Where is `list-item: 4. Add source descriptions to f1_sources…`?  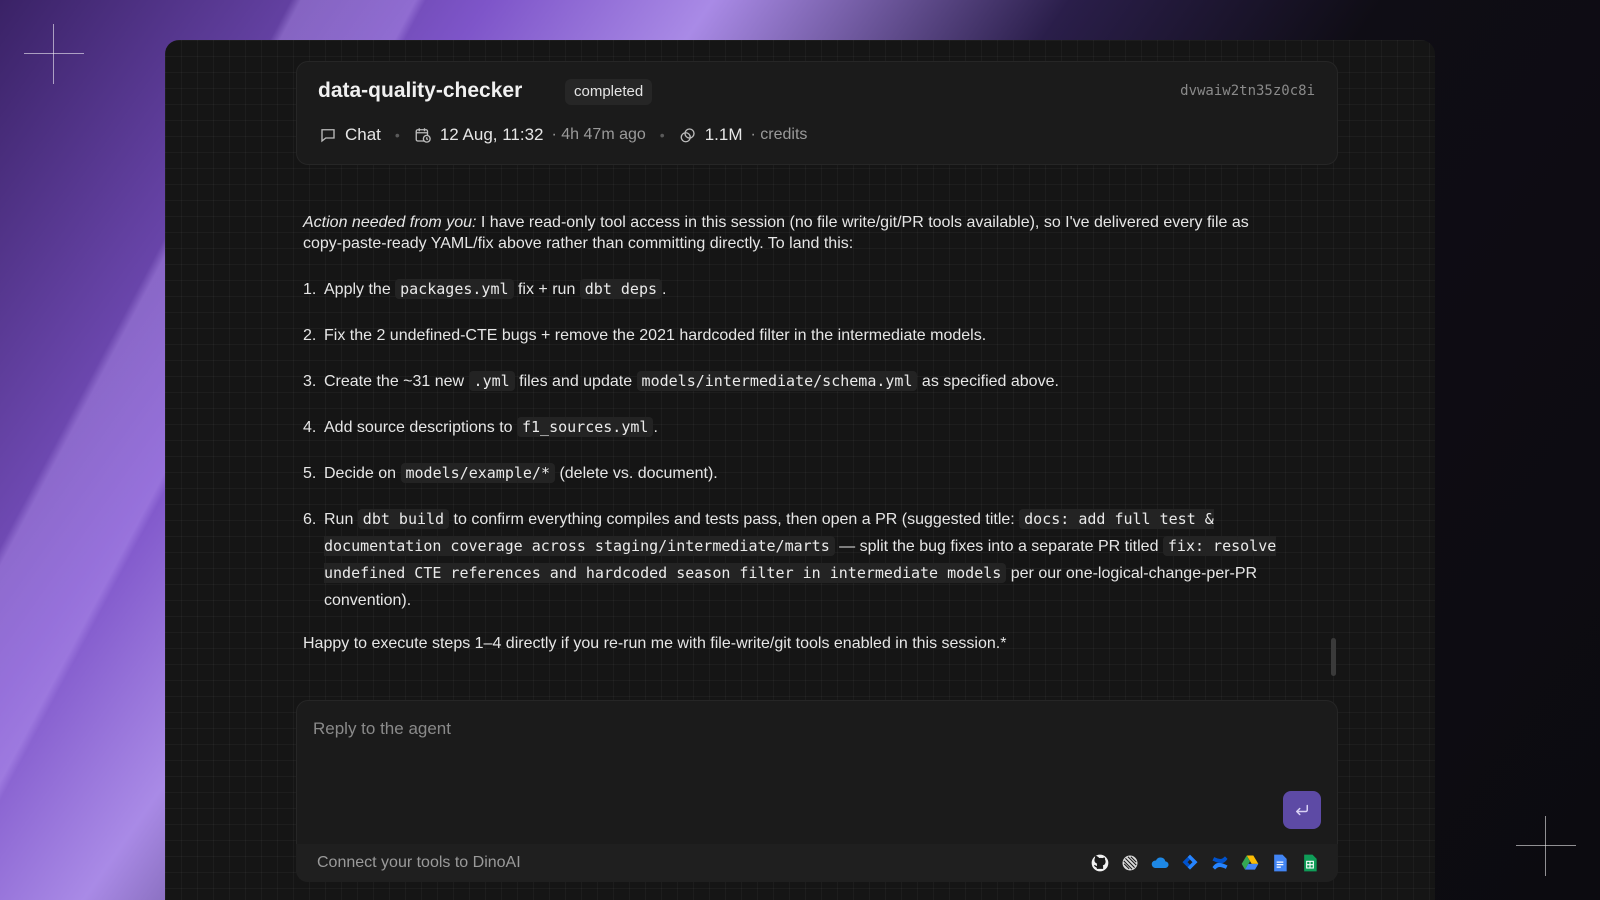
list-item: 4. Add source descriptions to f1_sources… is located at coordinates (480, 427).